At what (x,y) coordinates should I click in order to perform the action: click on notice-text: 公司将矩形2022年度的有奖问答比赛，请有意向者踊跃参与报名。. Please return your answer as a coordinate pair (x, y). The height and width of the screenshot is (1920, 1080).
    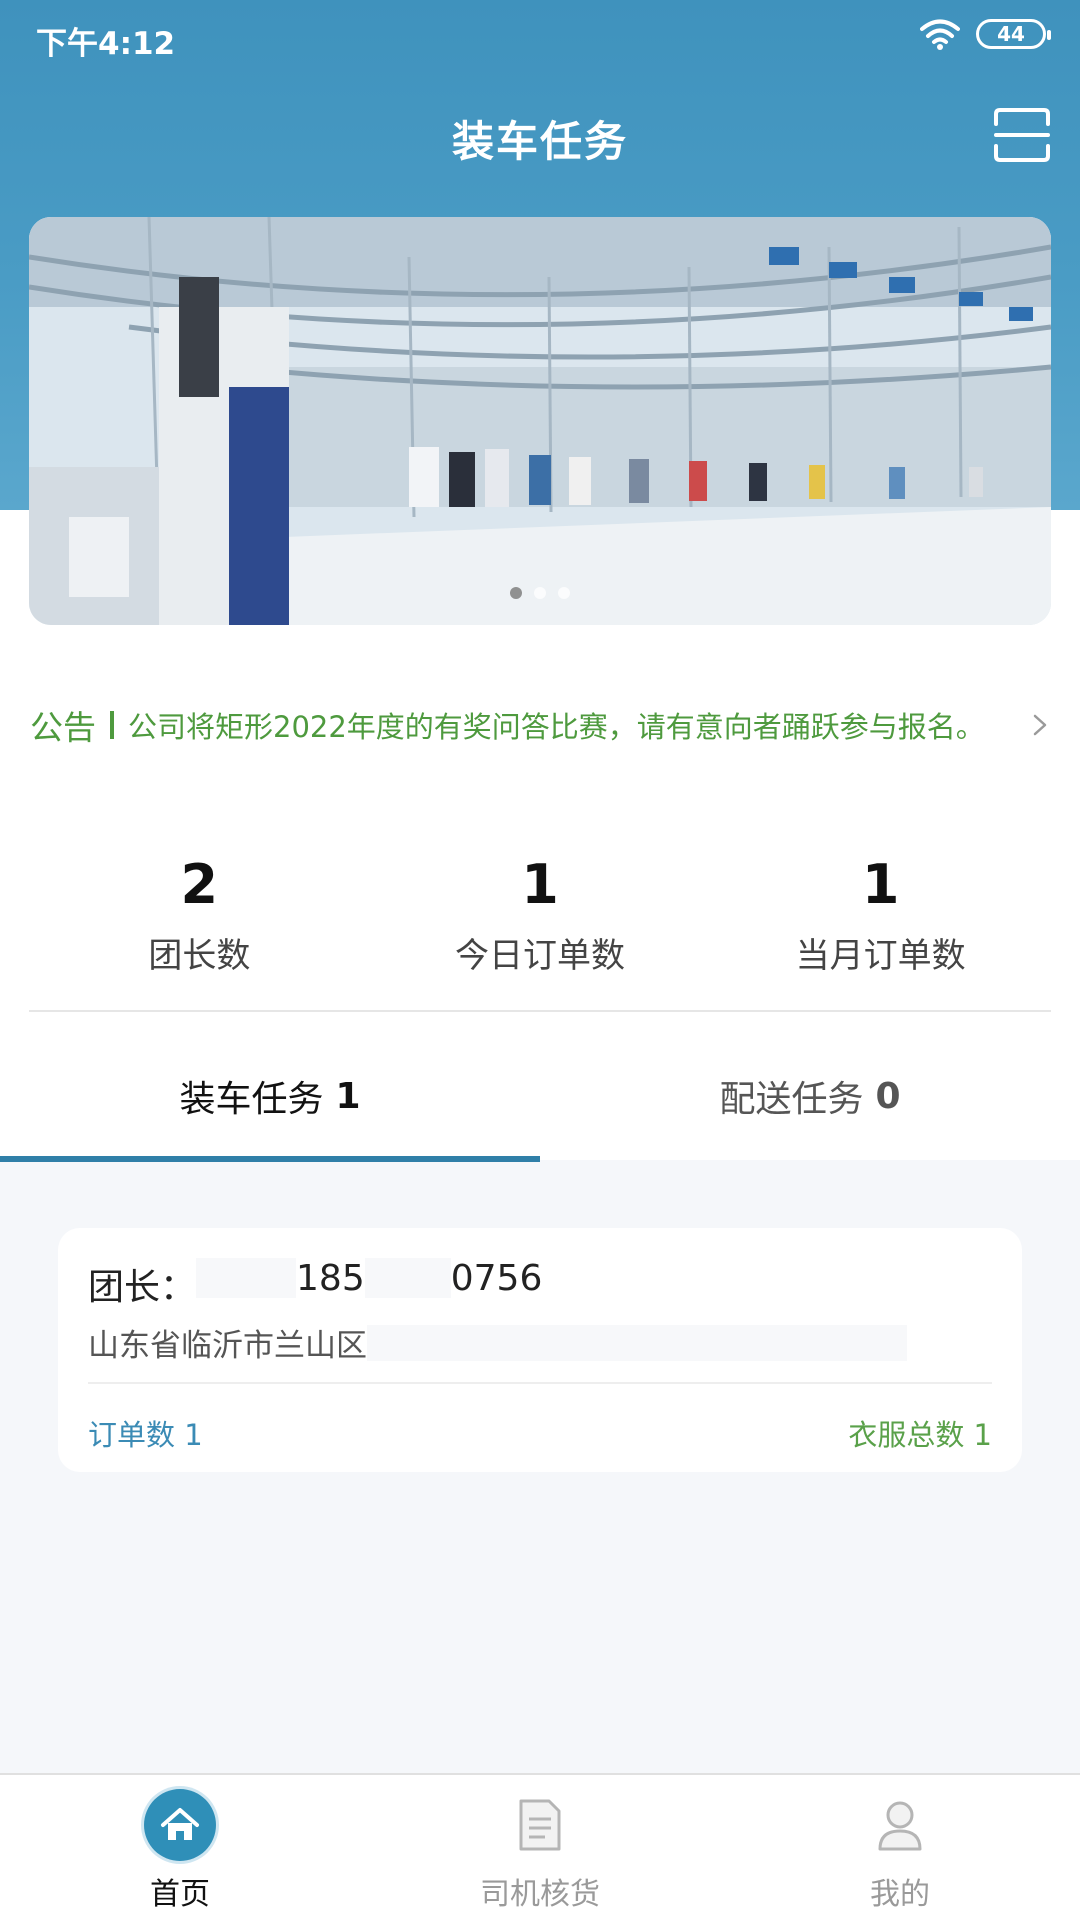
    Looking at the image, I should click on (556, 727).